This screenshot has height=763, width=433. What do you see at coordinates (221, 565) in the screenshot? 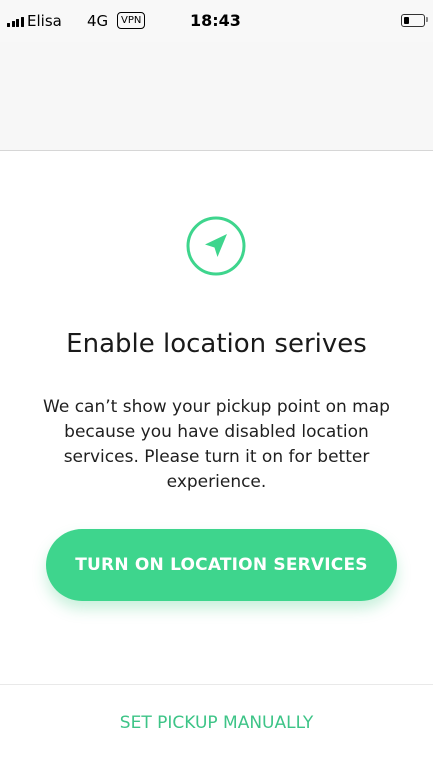
I see `turn-on-location-button: TURN ON LOCATION SERVICES` at bounding box center [221, 565].